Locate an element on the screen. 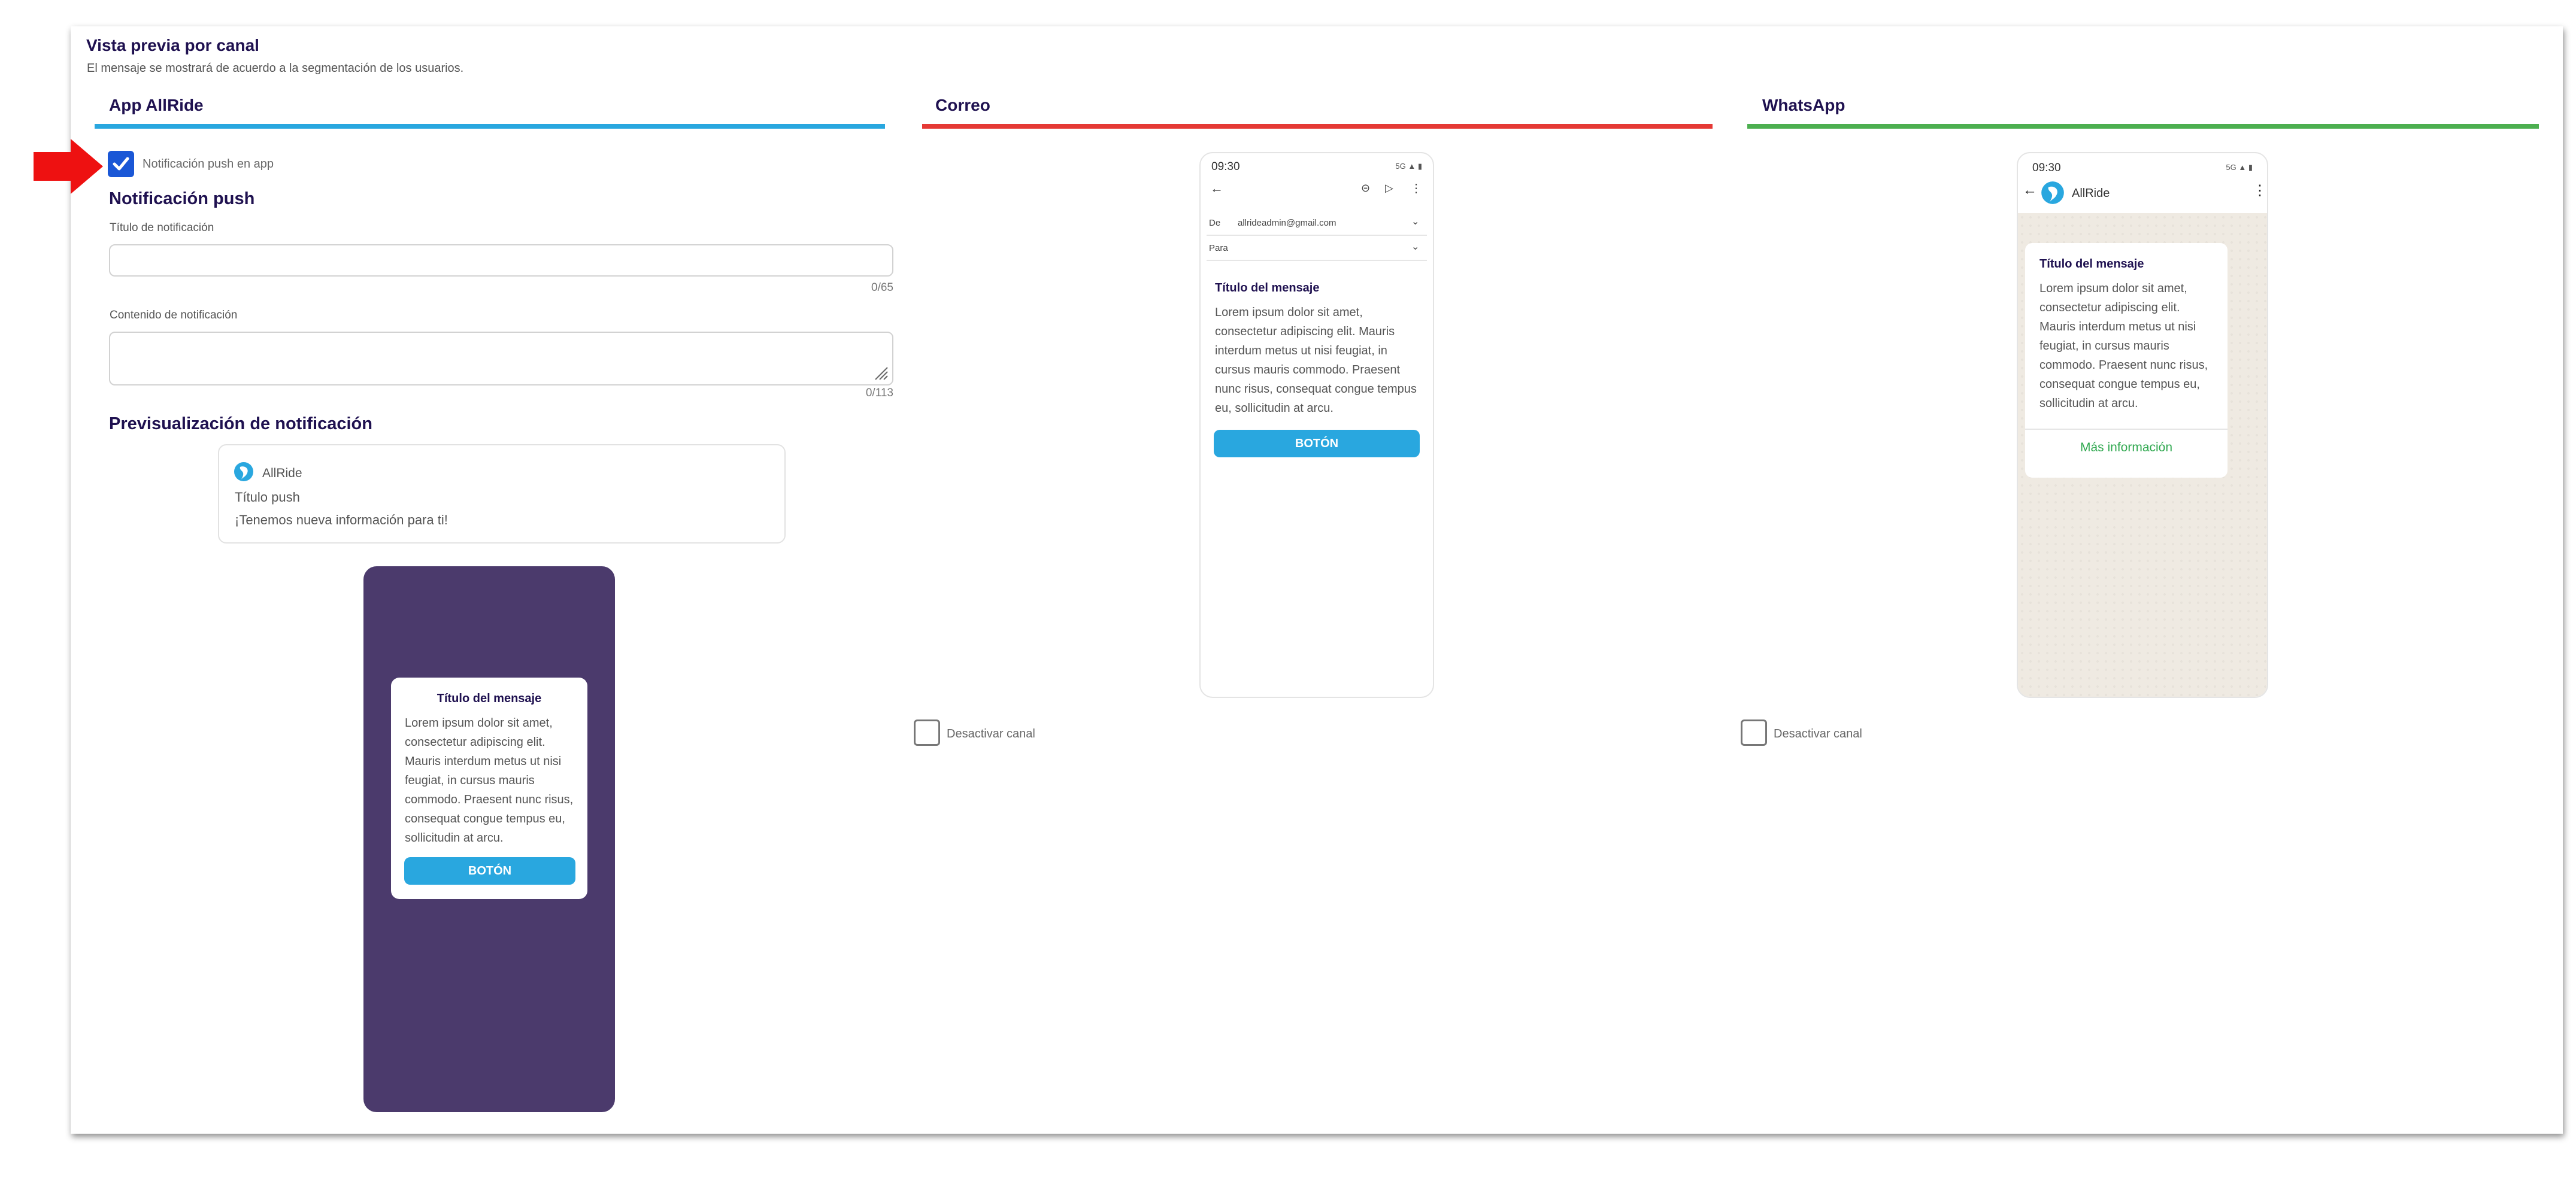 This screenshot has width=2576, height=1181. from-divider is located at coordinates (1317, 235).